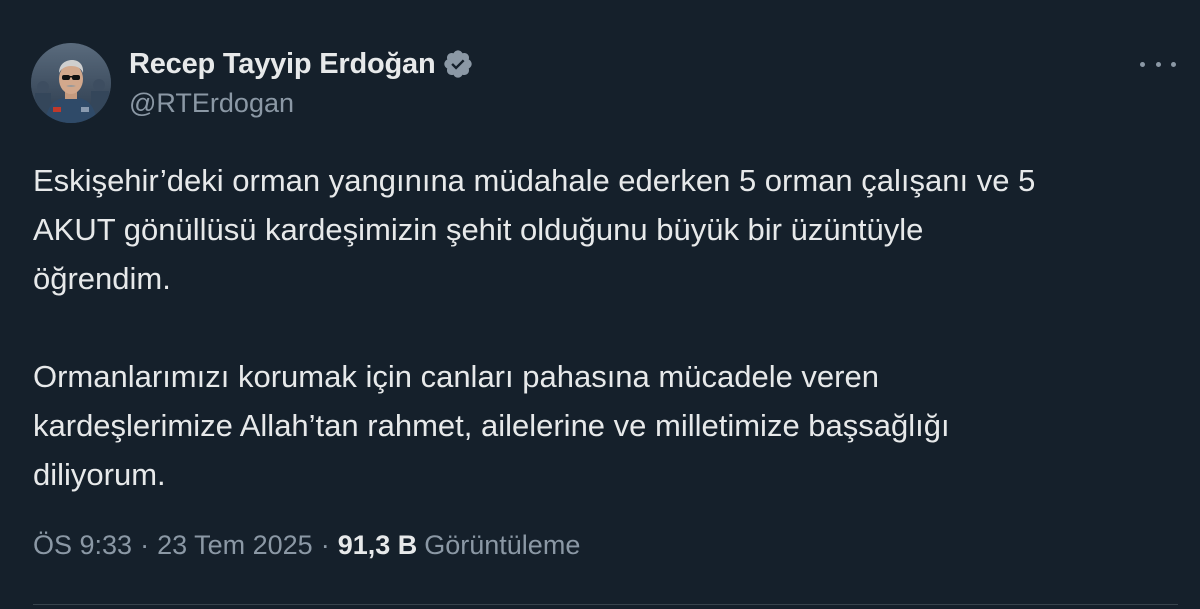 This screenshot has height=609, width=1200. What do you see at coordinates (605, 604) in the screenshot?
I see `divider` at bounding box center [605, 604].